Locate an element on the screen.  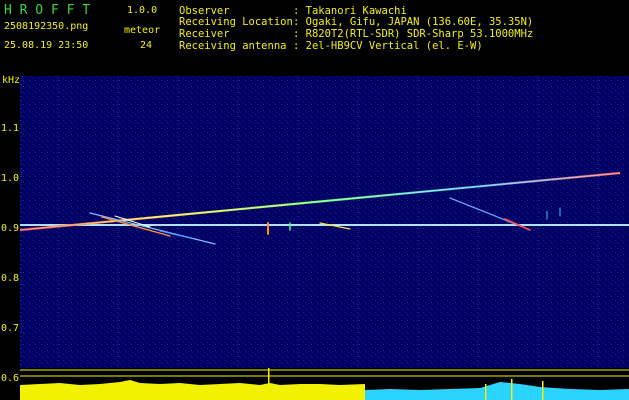
location-value: : Ogaki, Gifu, JAPAN (136.60E, 35.35N) is located at coordinates (413, 22).